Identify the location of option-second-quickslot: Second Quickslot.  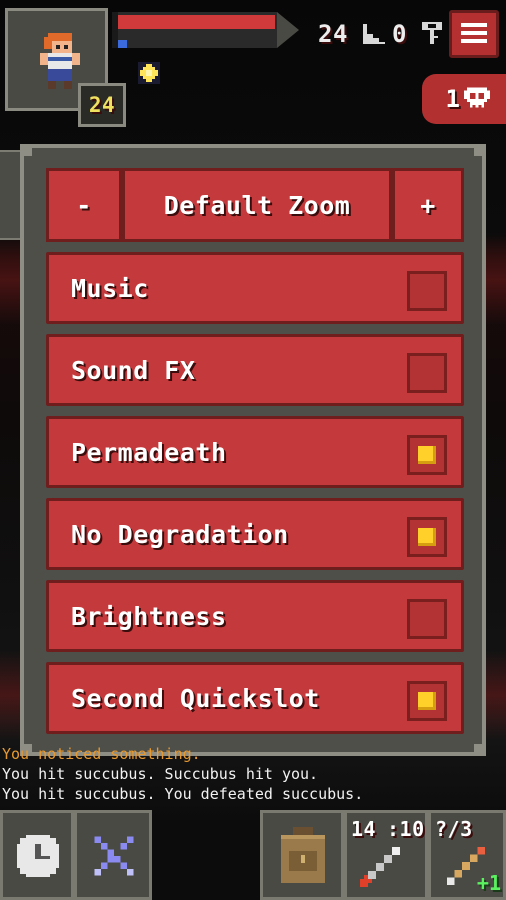
(255, 698).